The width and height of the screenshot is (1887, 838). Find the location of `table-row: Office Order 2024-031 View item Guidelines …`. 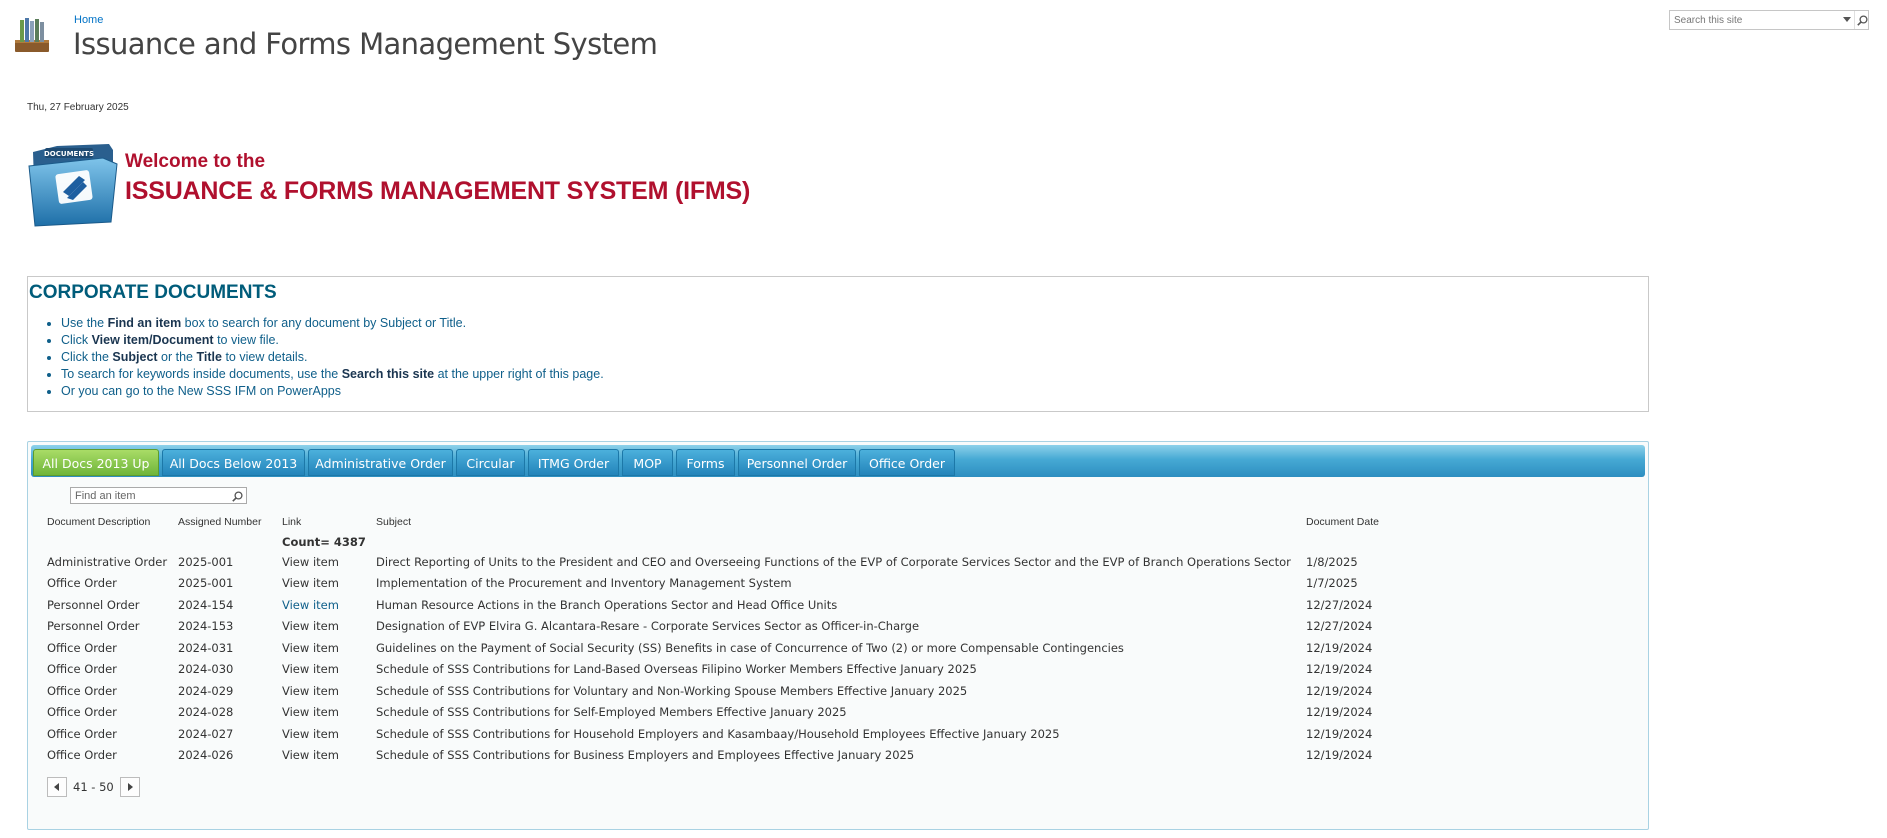

table-row: Office Order 2024-031 View item Guidelines … is located at coordinates (731, 648).